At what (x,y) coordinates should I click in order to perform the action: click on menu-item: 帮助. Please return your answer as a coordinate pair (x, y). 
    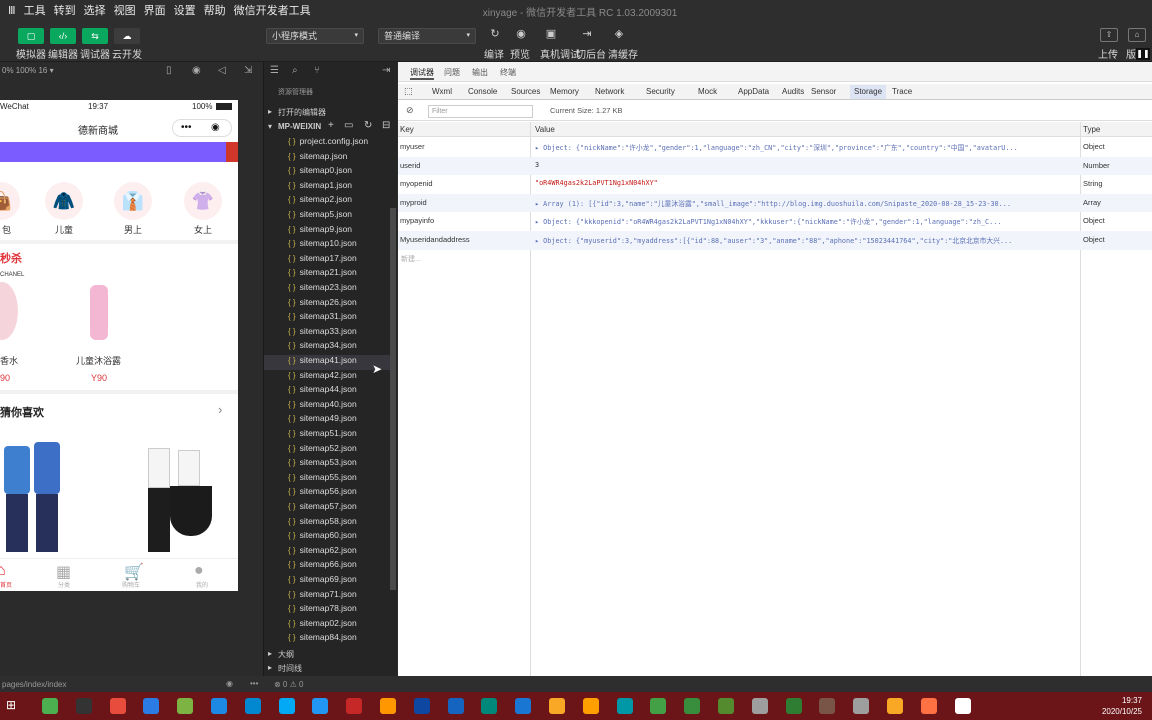
    Looking at the image, I should click on (215, 10).